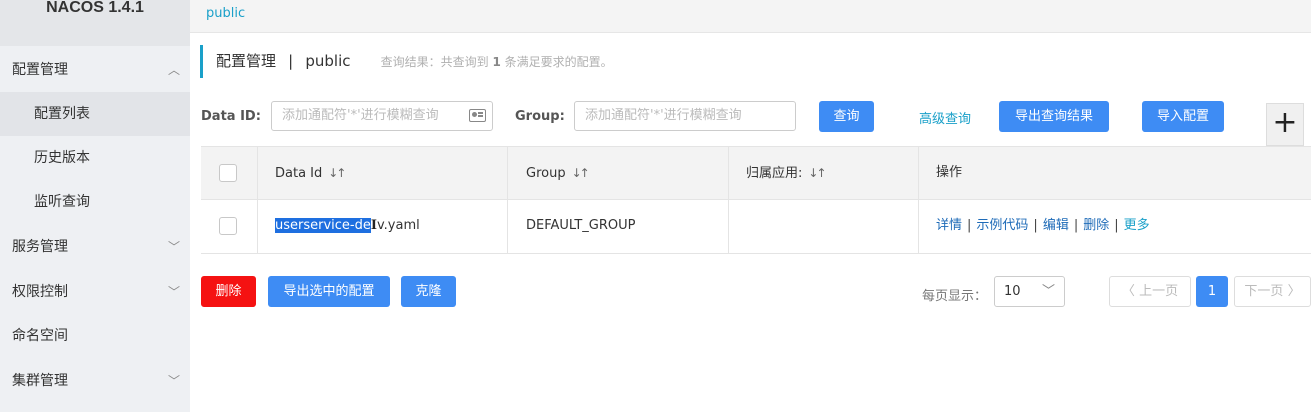 This screenshot has width=1311, height=412. I want to click on chevron-left-icon: 〈, so click(1130, 291).